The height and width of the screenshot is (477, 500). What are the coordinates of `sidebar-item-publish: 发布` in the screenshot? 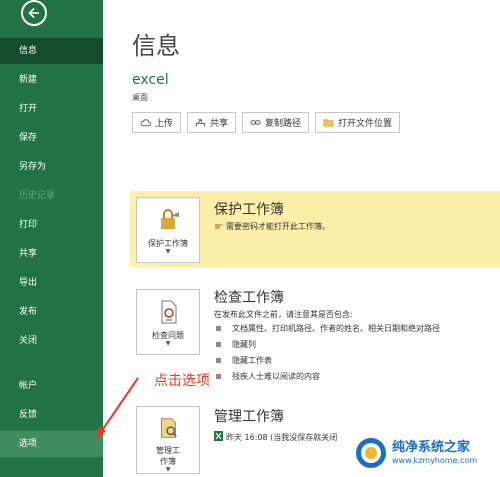 It's located at (51, 312).